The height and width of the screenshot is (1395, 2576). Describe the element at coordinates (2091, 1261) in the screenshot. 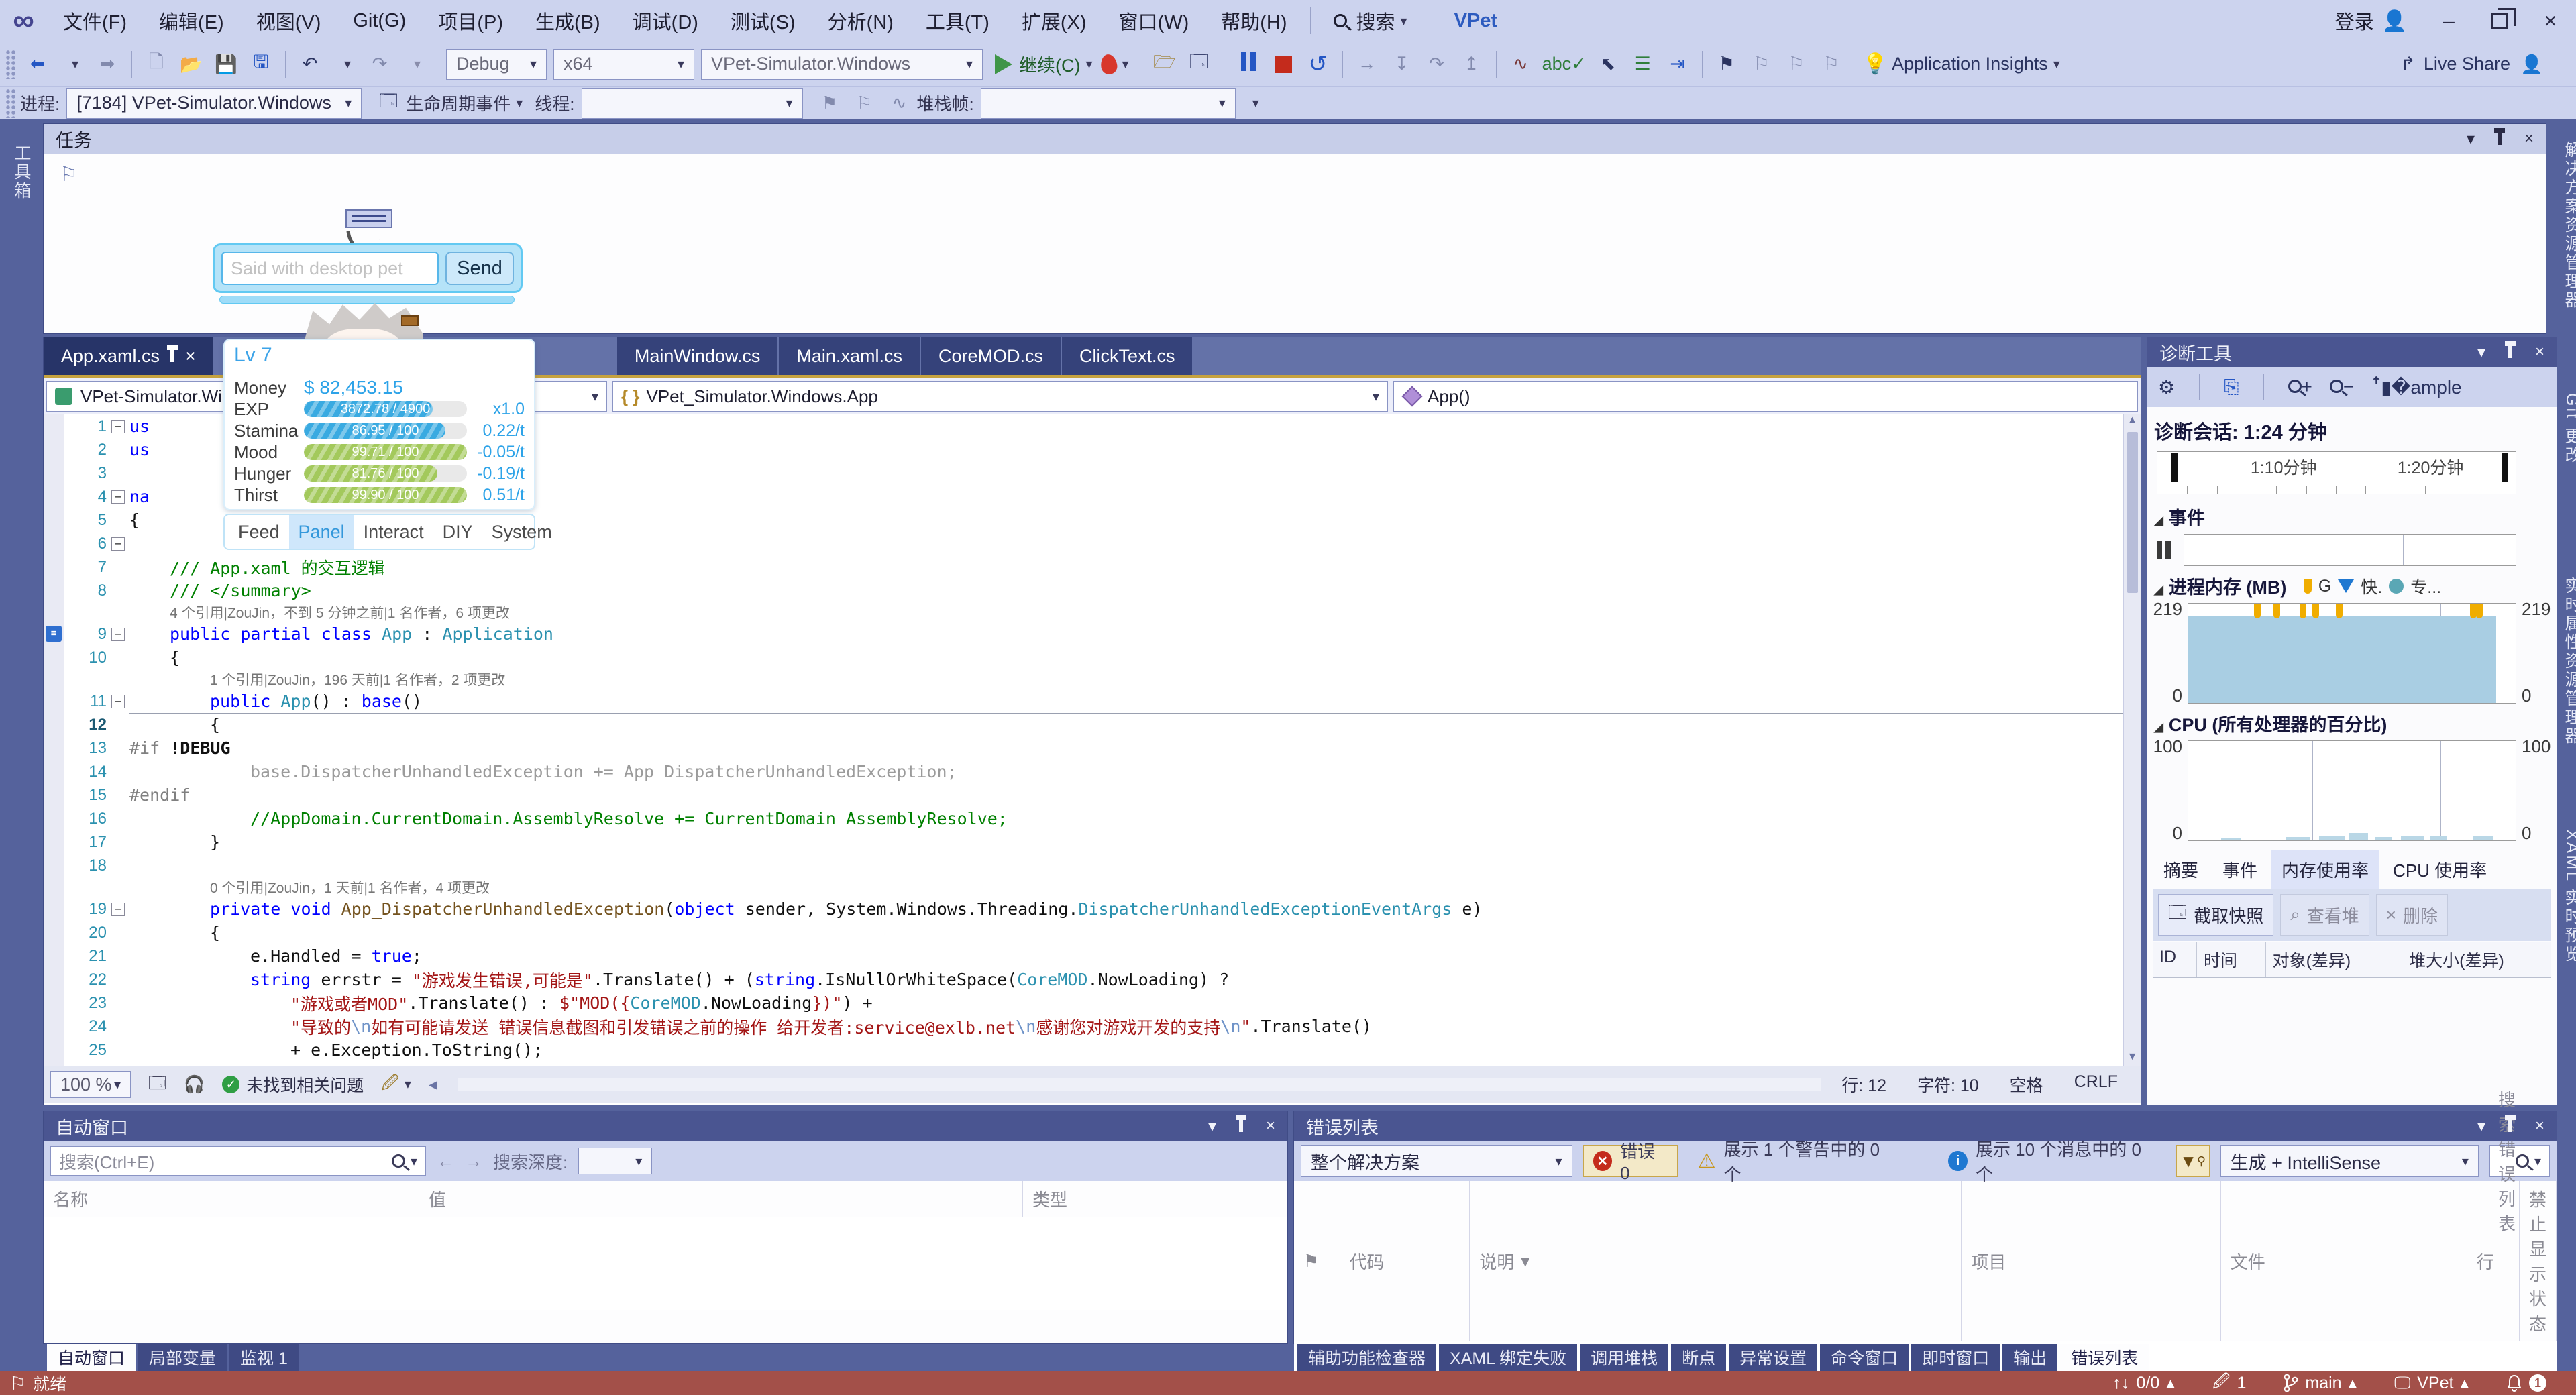

I see `column-header-项目: 项目` at that location.